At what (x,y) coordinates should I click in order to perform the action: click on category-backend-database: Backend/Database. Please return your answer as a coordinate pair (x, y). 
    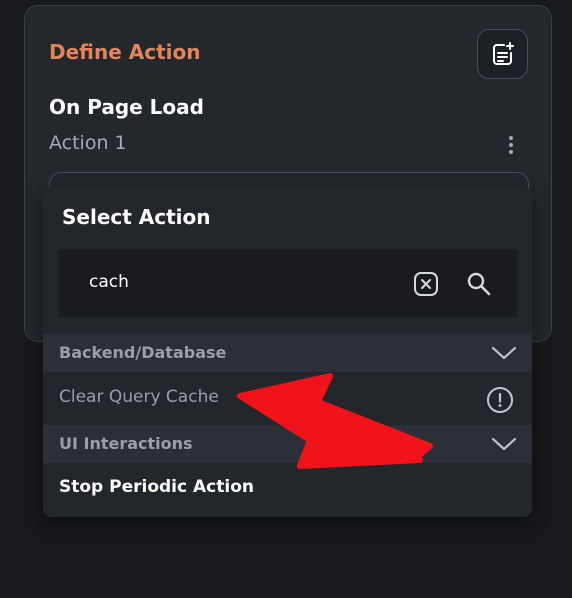
    Looking at the image, I should click on (287, 353).